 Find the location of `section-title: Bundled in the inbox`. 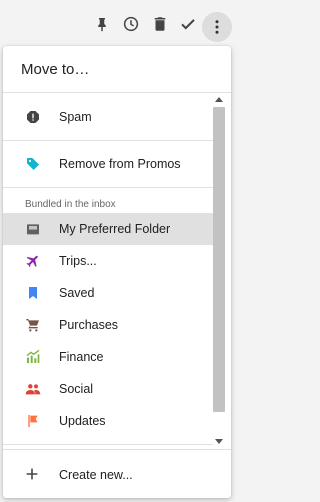

section-title: Bundled in the inbox is located at coordinates (70, 204).